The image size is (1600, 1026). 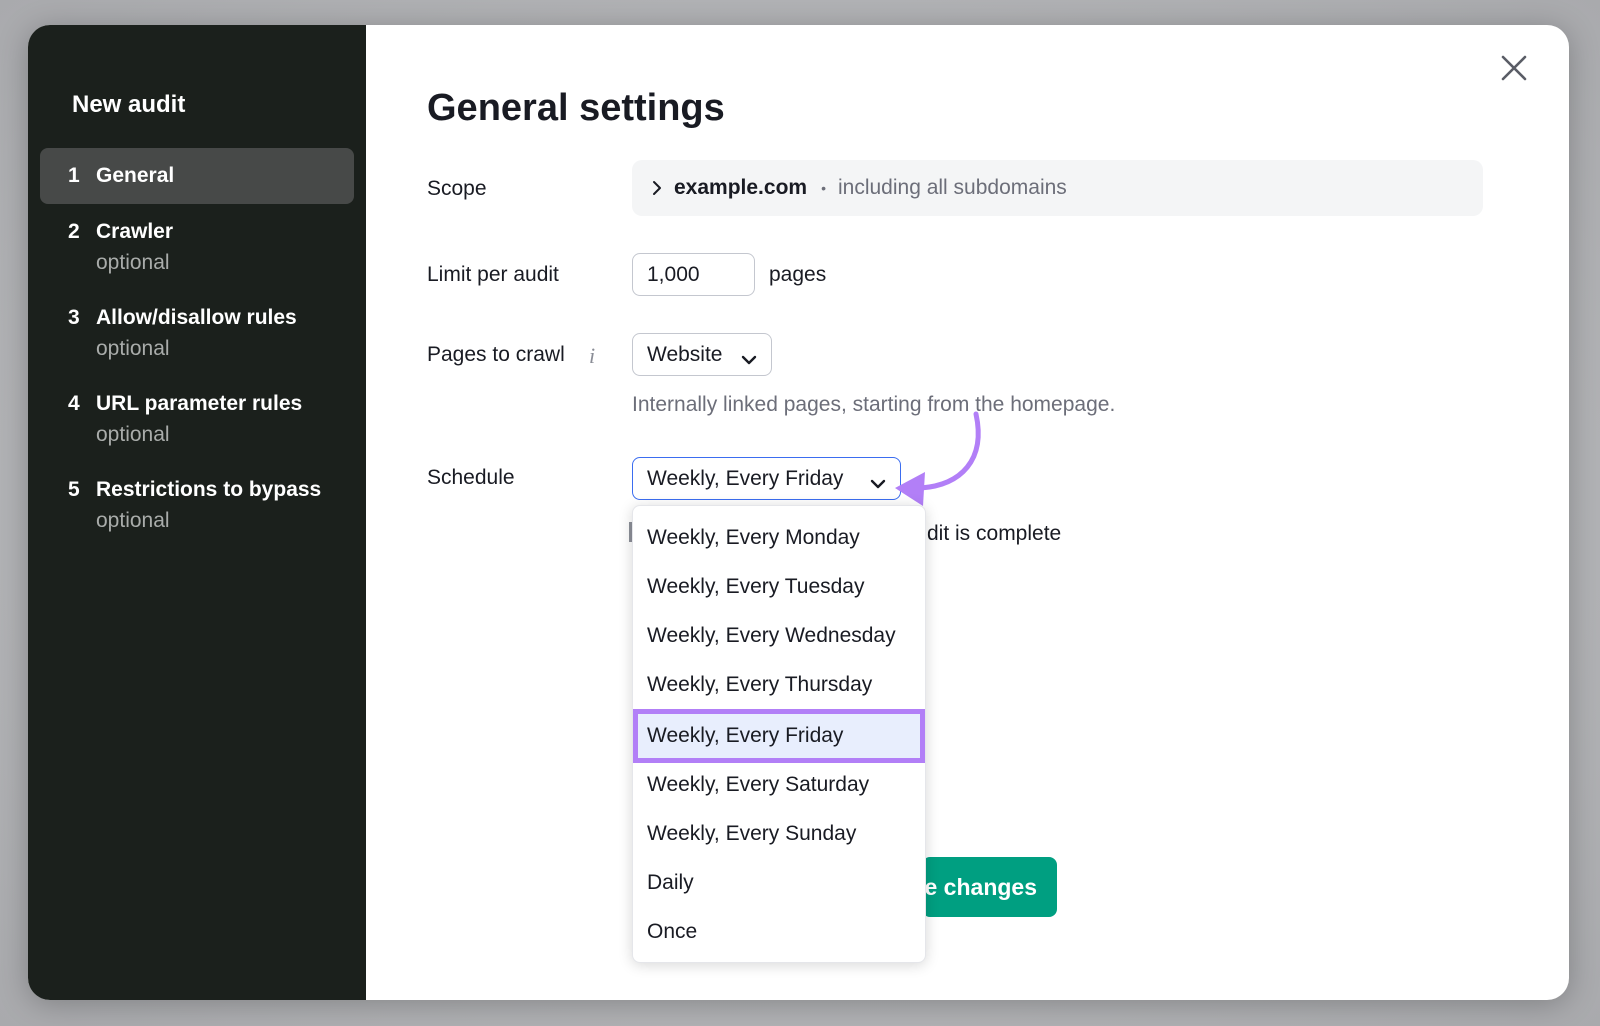 I want to click on notify-text-partial: dit is complete, so click(x=994, y=533).